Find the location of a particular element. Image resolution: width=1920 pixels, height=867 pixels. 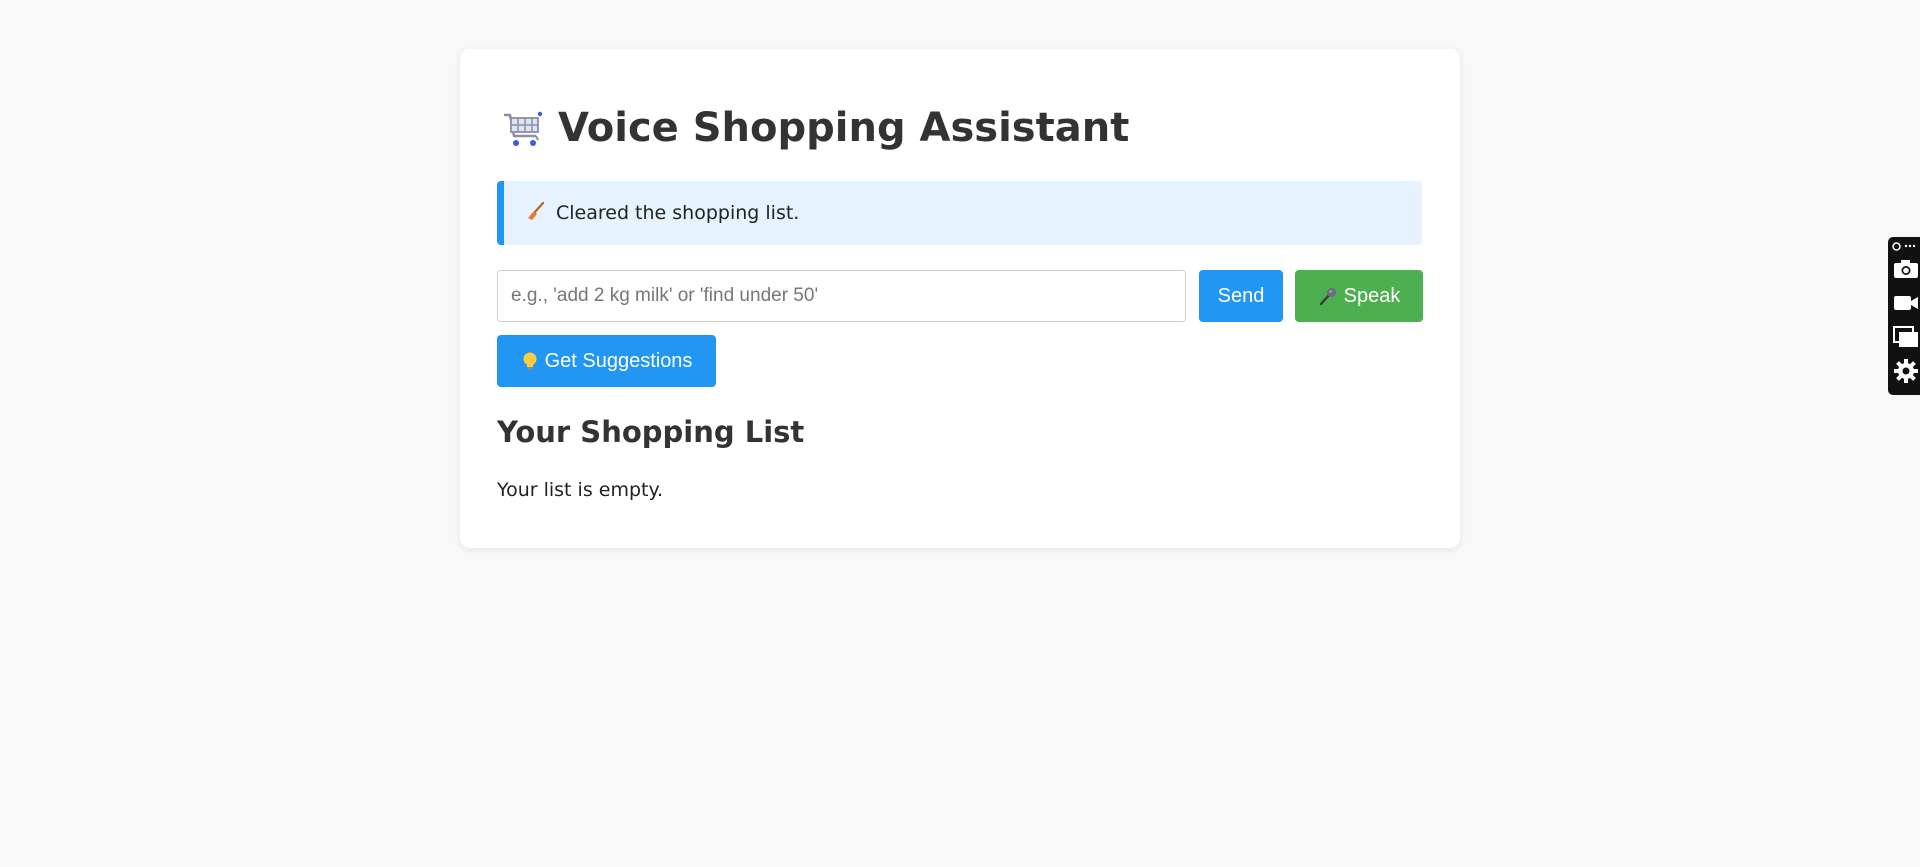

toolbar-header is located at coordinates (1905, 246).